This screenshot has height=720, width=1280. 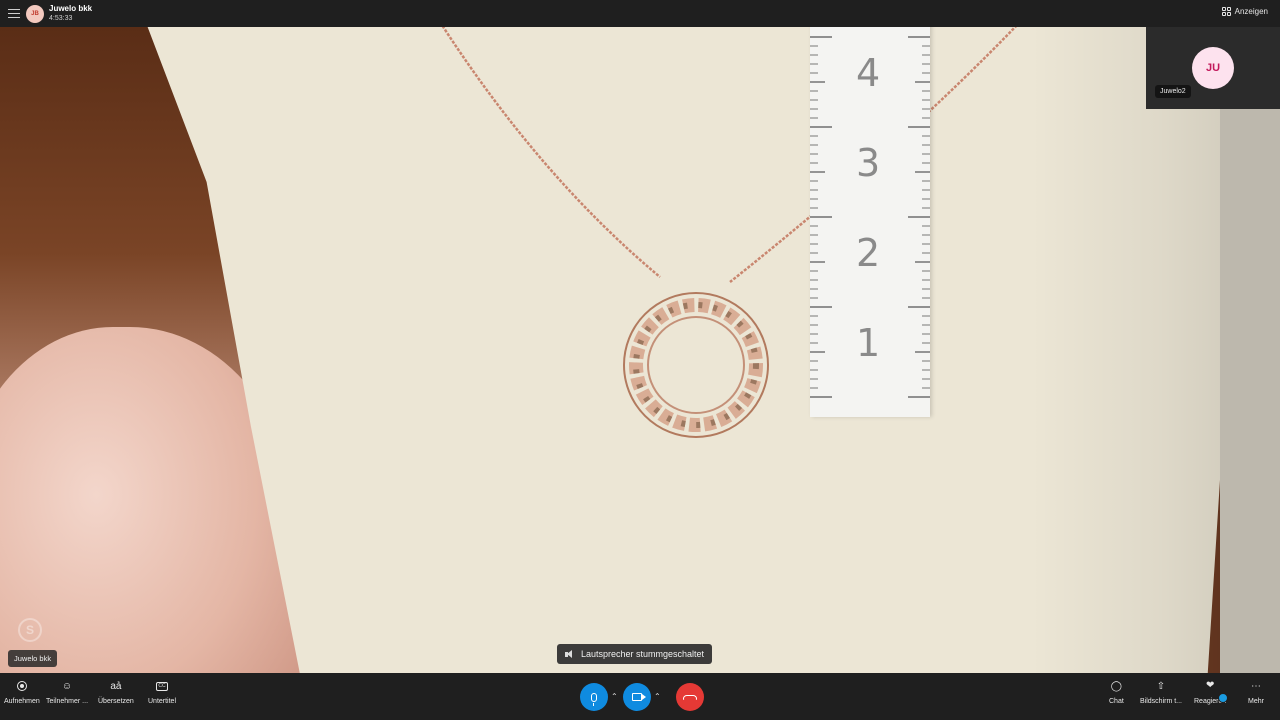 I want to click on camera-button, so click(x=637, y=697).